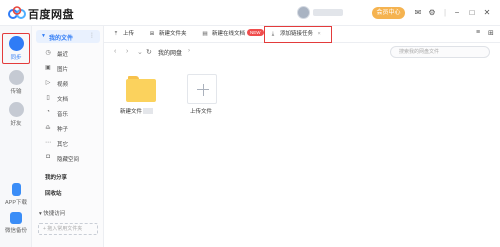 This screenshot has height=247, width=500. I want to click on minimize-icon: −, so click(457, 13).